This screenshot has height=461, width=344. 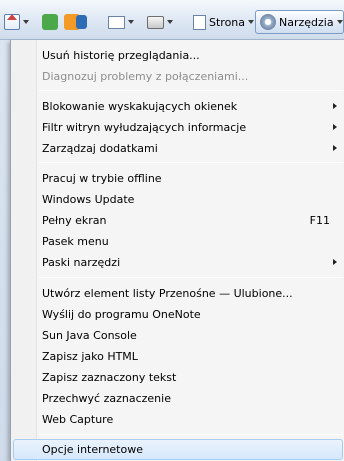 I want to click on menu-item-capture-selection: Przechwyć zaznaczenie, so click(x=192, y=398).